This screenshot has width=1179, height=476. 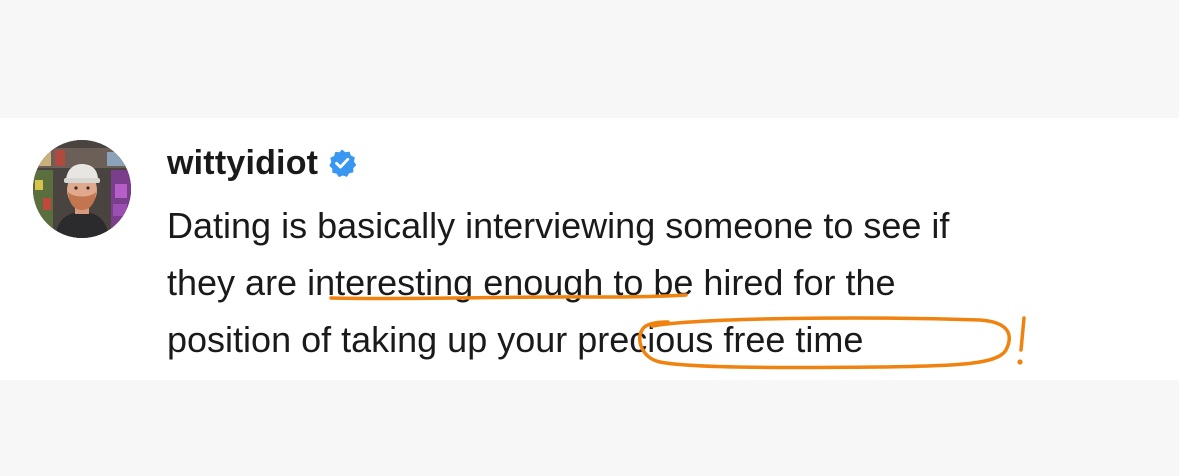 I want to click on caption-text: to be hired for the, so click(x=749, y=282).